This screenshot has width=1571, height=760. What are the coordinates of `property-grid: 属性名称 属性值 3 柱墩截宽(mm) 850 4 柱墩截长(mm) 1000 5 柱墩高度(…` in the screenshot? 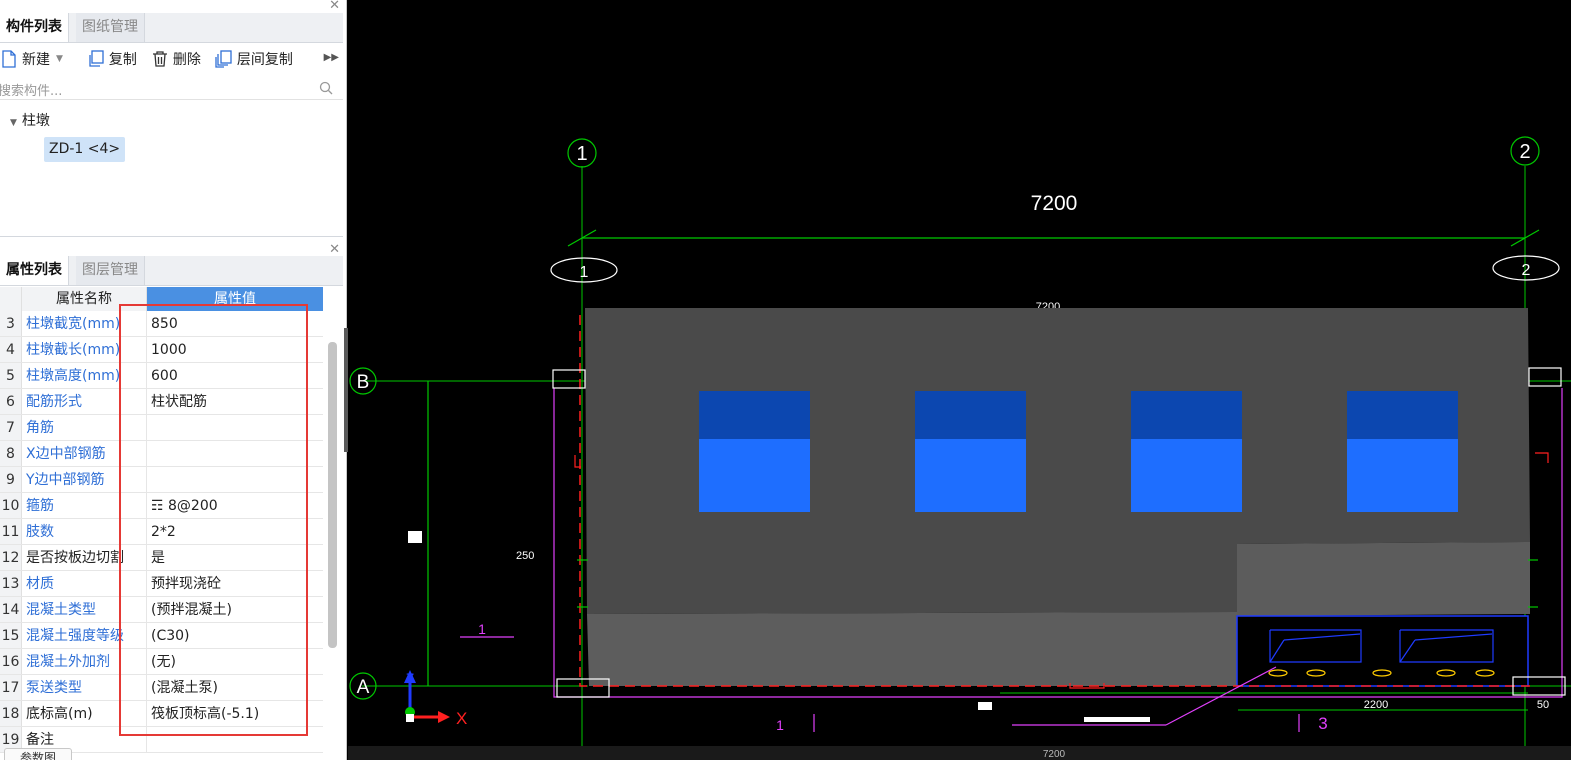 It's located at (161, 520).